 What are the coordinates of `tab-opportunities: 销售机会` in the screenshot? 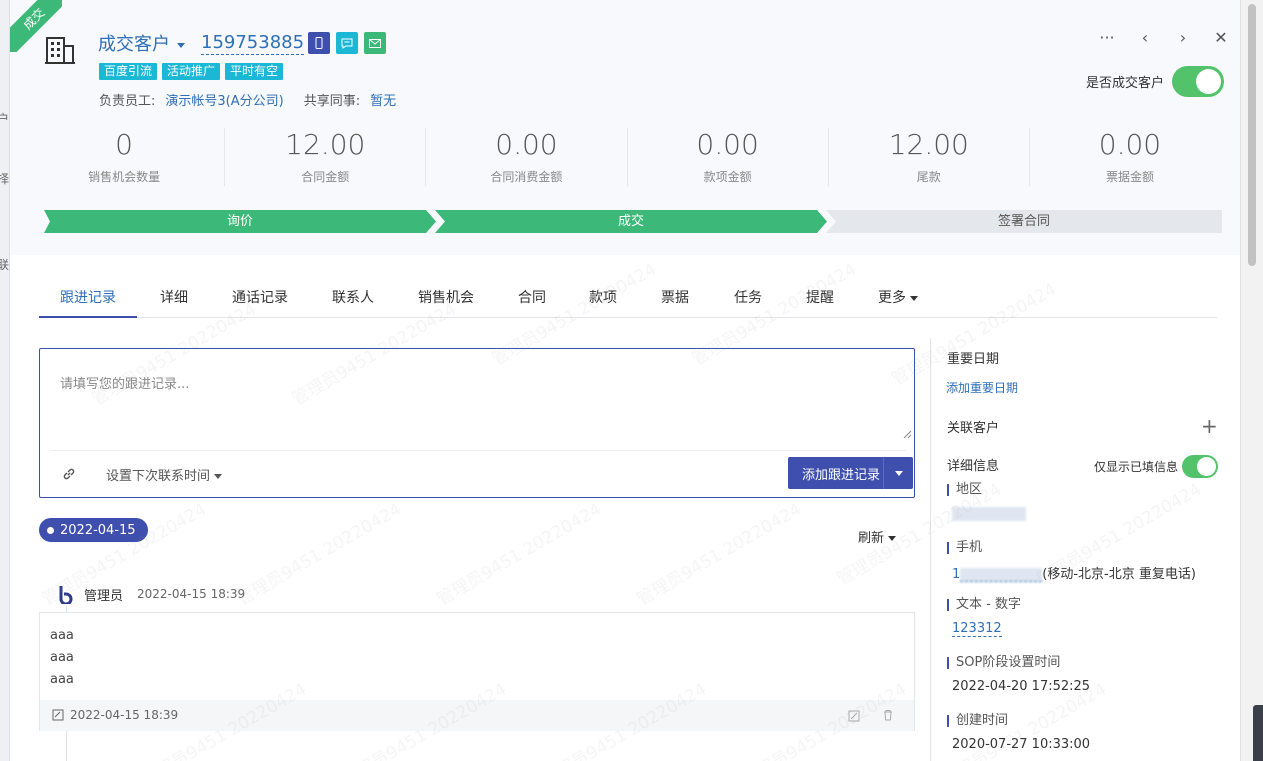 It's located at (446, 297).